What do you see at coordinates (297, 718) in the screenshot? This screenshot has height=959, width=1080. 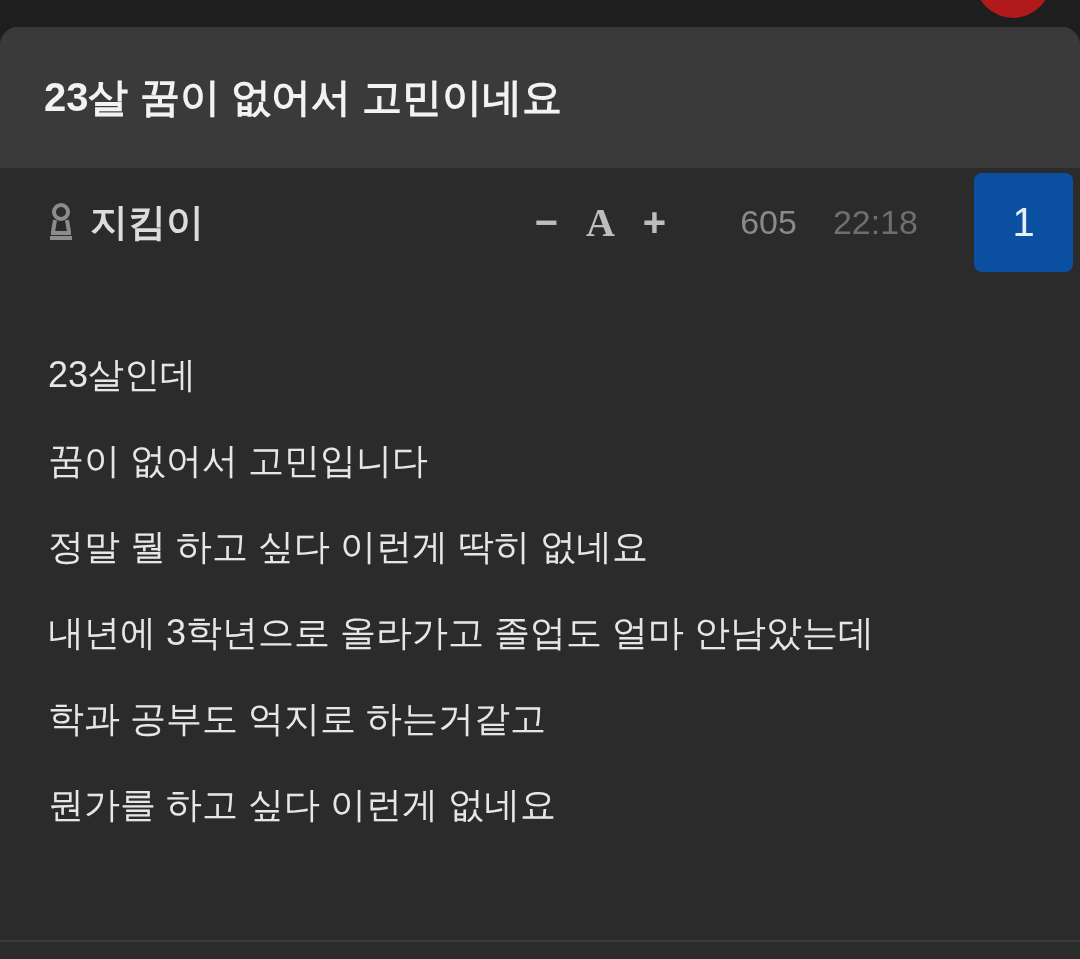 I see `body-text: 학과 공부도 억지로 하는거같고` at bounding box center [297, 718].